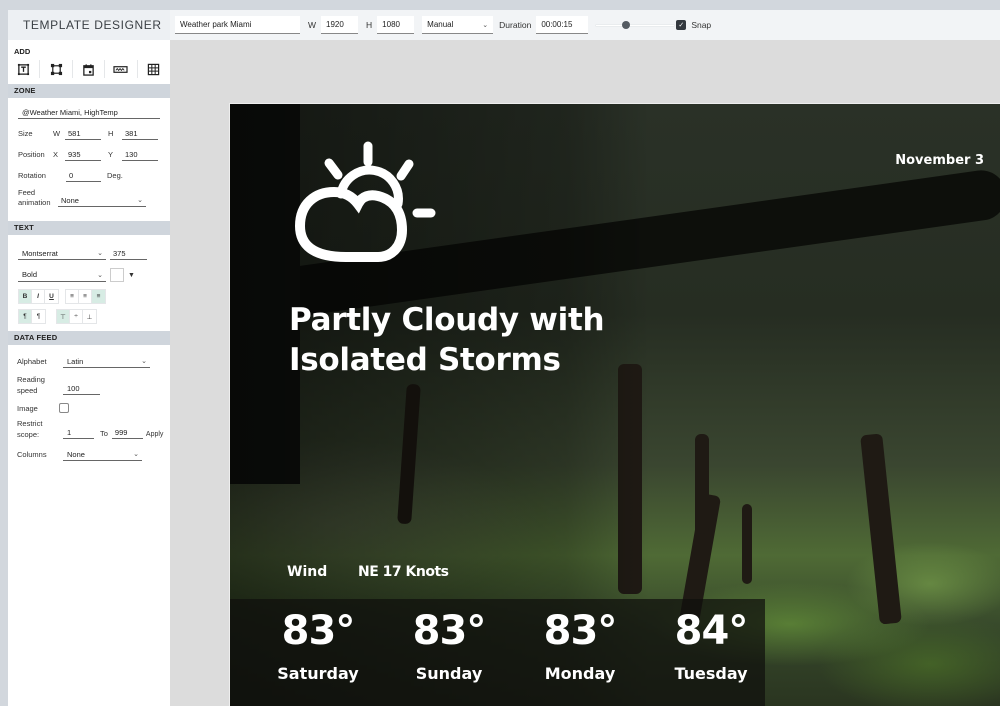 The height and width of the screenshot is (706, 1000). What do you see at coordinates (106, 361) in the screenshot?
I see `alphabet-select: Latin ⌄` at bounding box center [106, 361].